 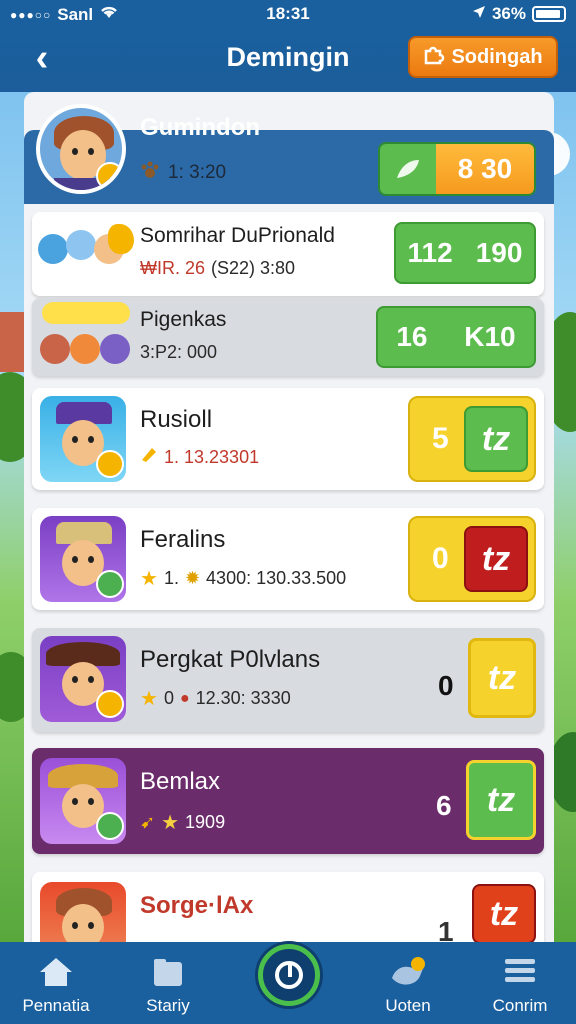 I want to click on row-sub-a: 1. 13.23301, so click(x=212, y=457).